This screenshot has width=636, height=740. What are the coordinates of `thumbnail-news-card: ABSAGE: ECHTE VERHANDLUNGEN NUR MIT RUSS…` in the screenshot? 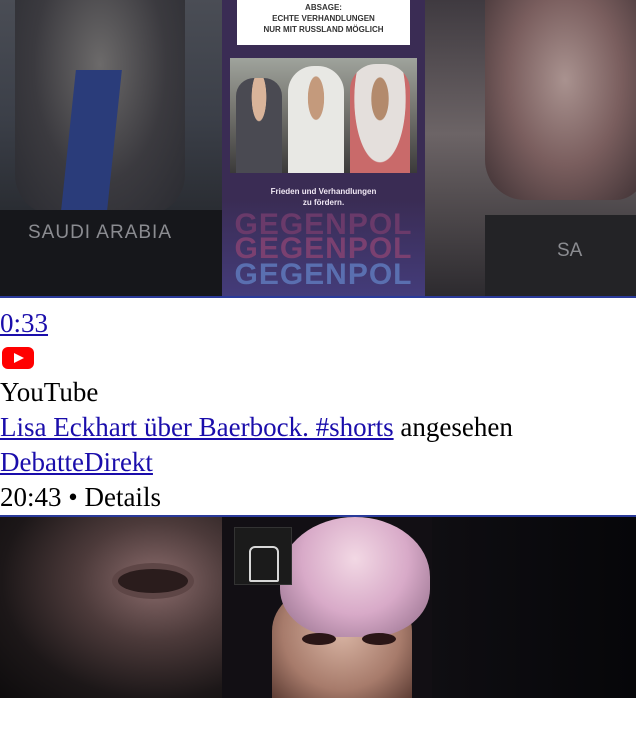 It's located at (323, 148).